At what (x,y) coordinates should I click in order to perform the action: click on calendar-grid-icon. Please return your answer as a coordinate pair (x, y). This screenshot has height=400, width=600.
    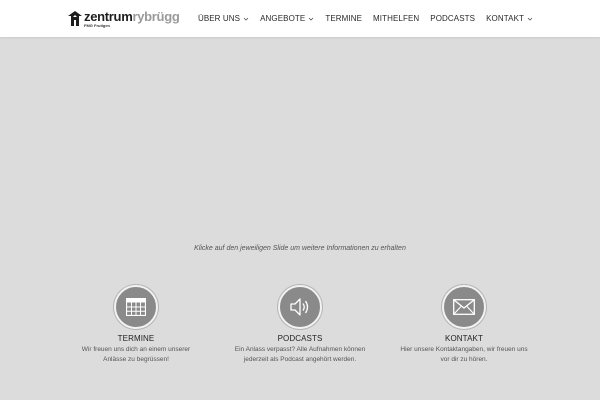
    Looking at the image, I should click on (136, 307).